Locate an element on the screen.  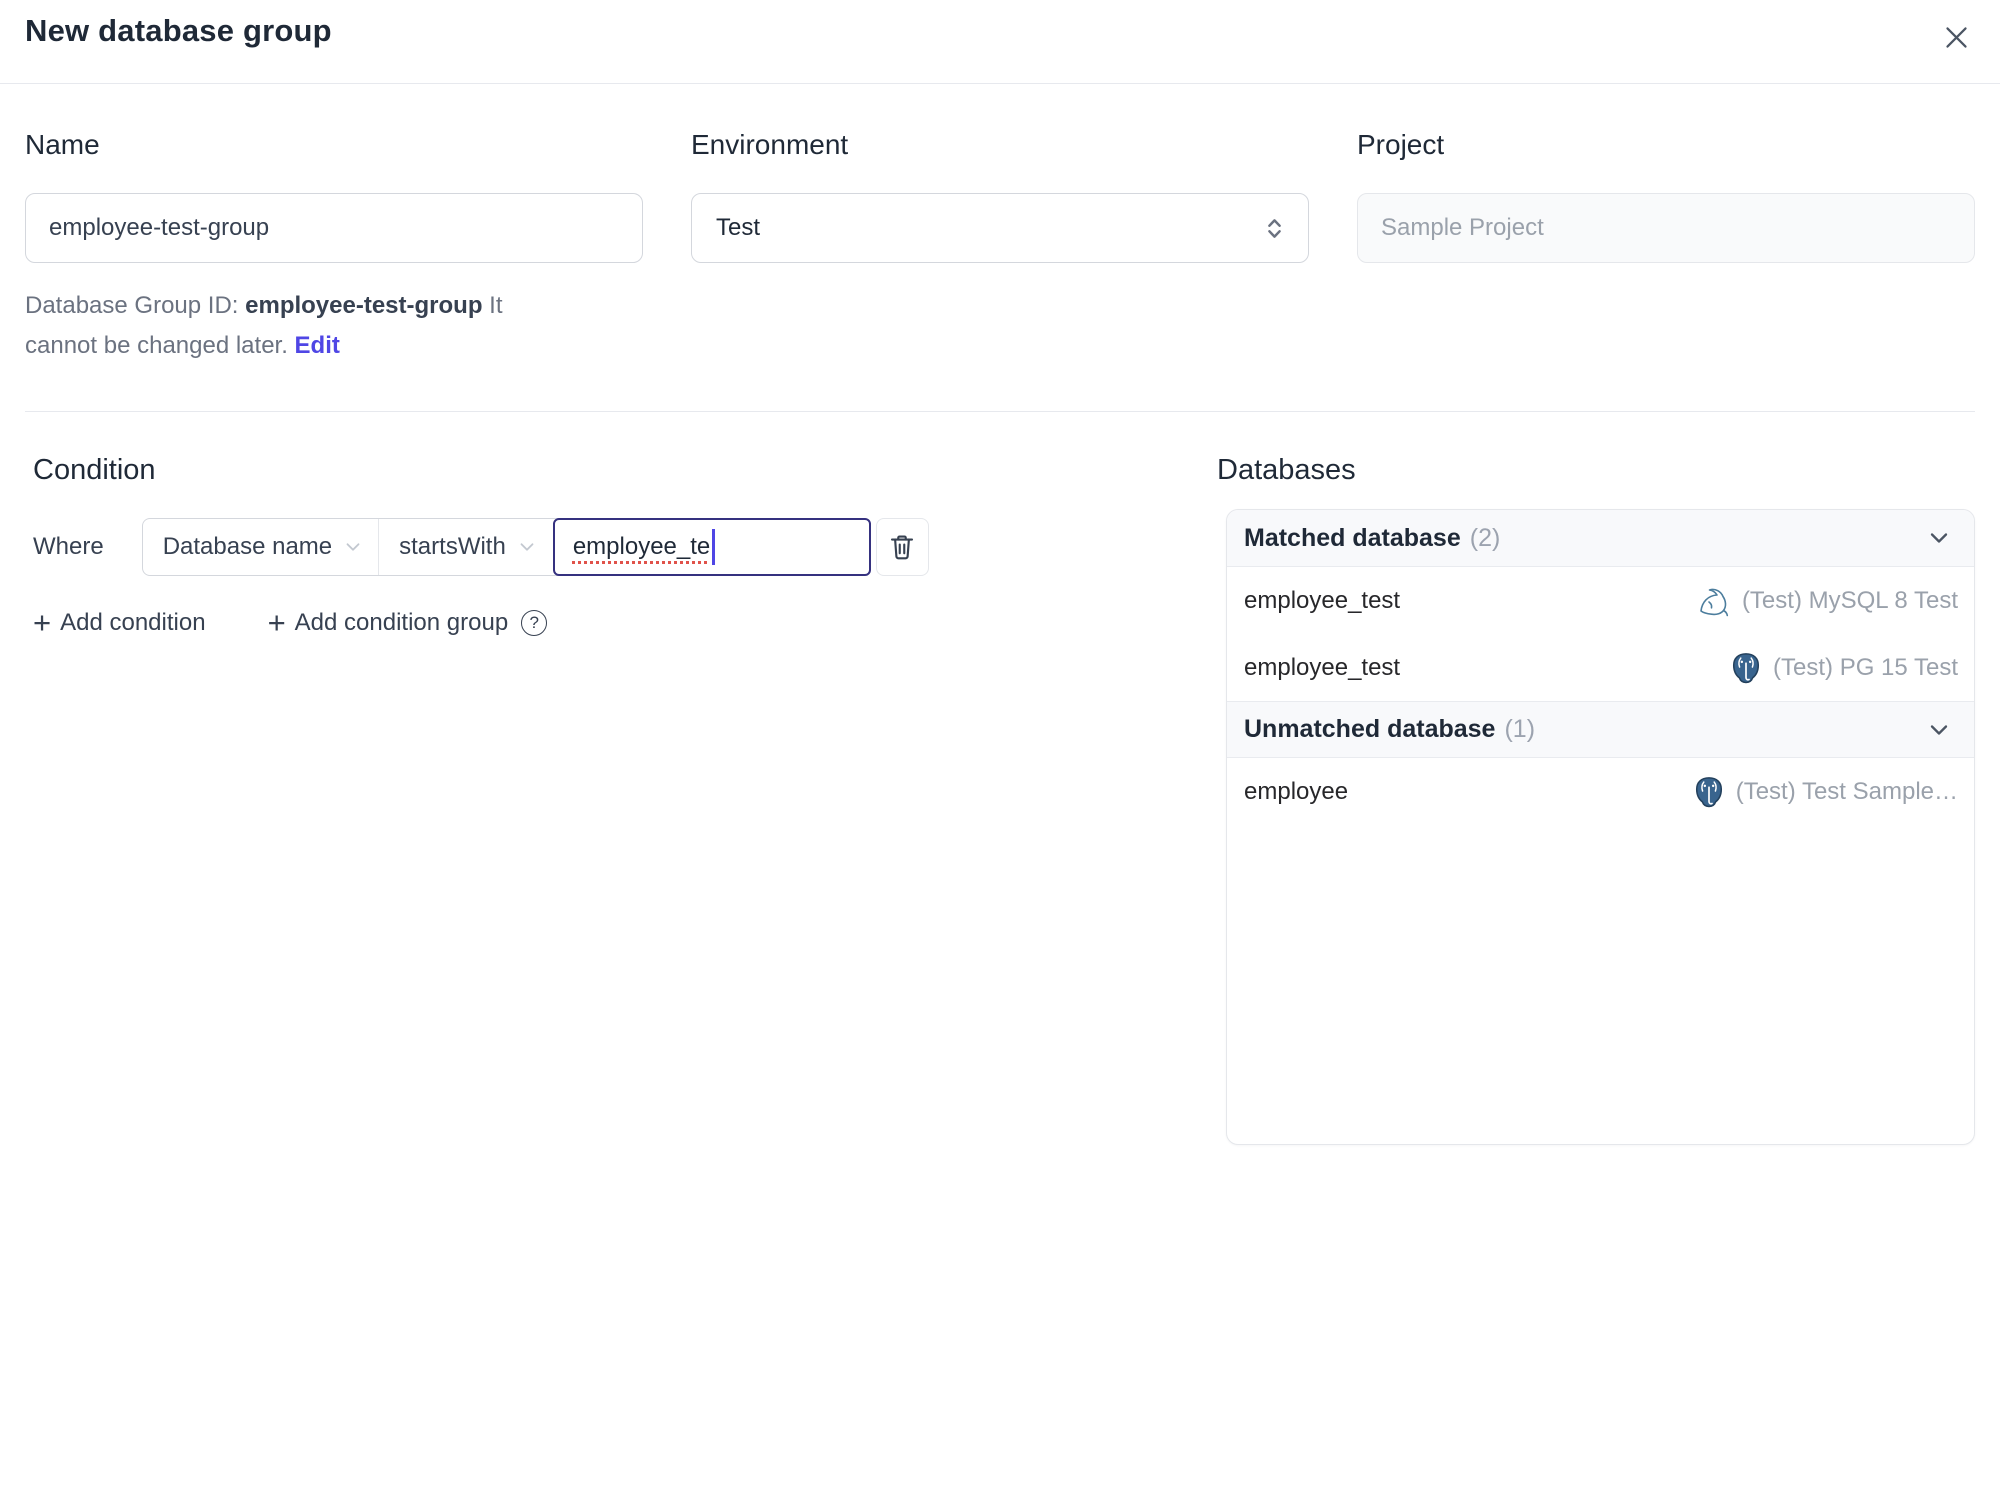
environment-select: Test is located at coordinates (1000, 228).